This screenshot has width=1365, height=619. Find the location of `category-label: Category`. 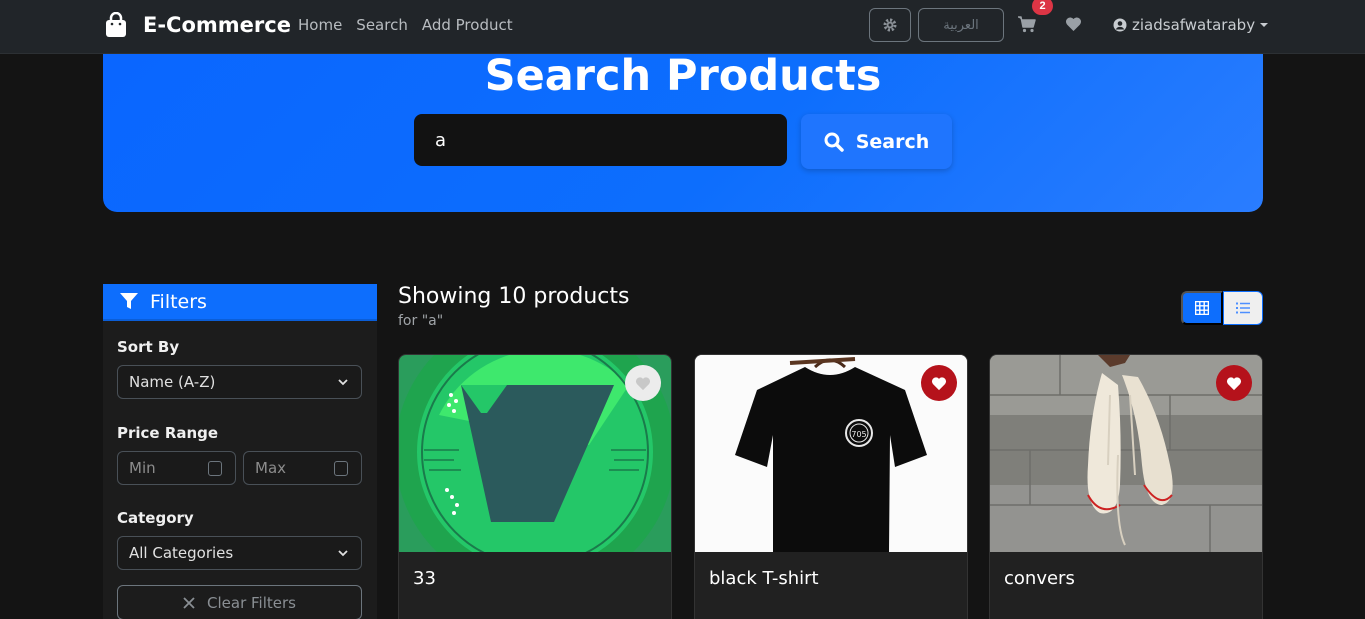

category-label: Category is located at coordinates (155, 518).